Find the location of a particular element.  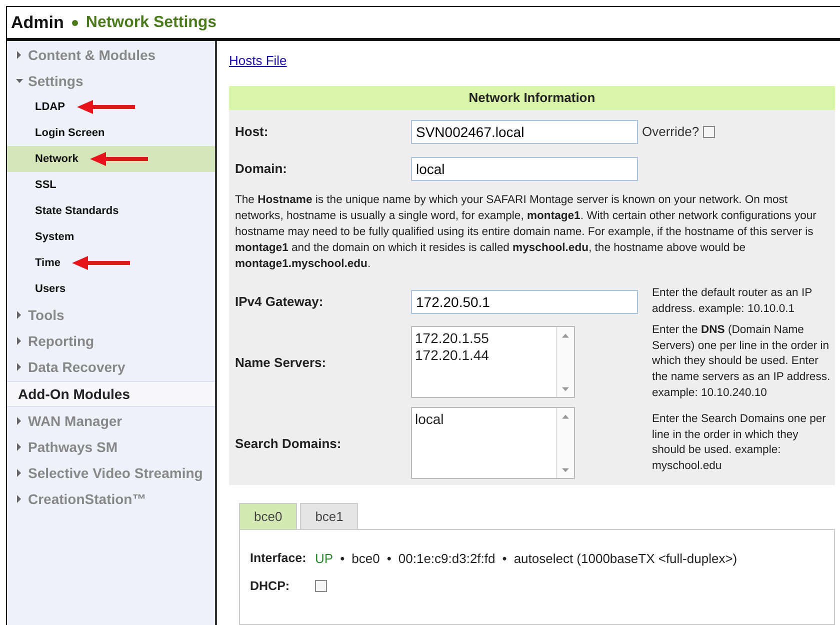

nav-item: SSL is located at coordinates (45, 185).